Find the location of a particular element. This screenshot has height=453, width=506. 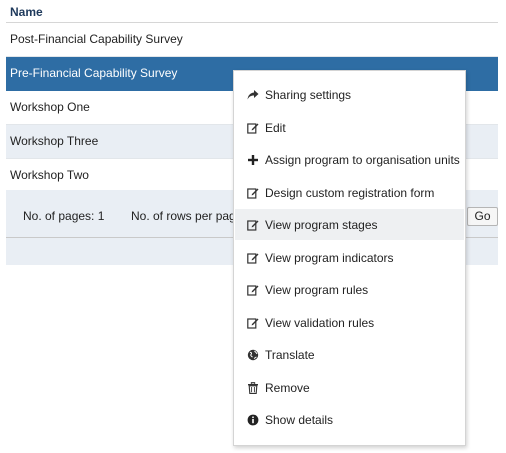

menu-item-view-program-rules: View program rules is located at coordinates (349, 289).